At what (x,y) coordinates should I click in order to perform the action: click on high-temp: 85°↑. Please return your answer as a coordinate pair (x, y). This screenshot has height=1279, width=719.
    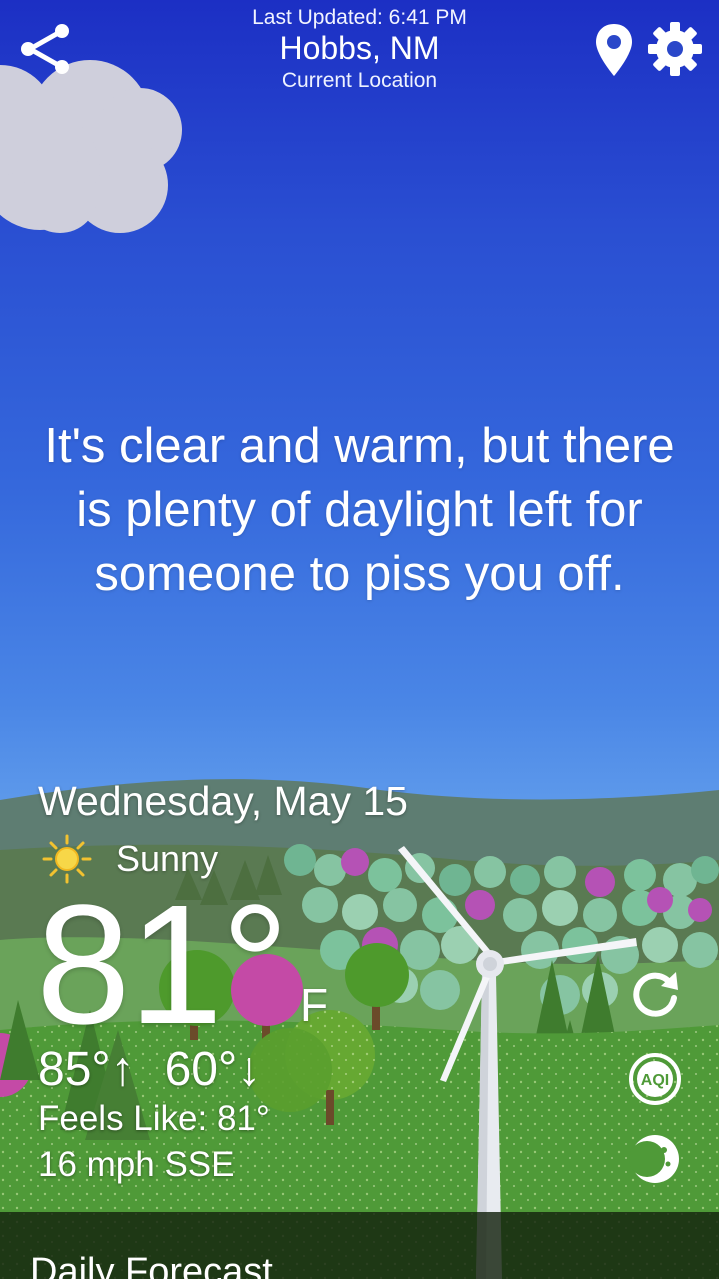
    Looking at the image, I should click on (86, 1069).